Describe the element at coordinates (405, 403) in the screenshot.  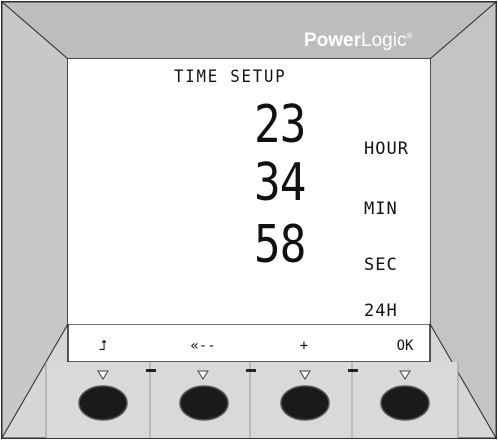
I see `softkey-button-ok` at that location.